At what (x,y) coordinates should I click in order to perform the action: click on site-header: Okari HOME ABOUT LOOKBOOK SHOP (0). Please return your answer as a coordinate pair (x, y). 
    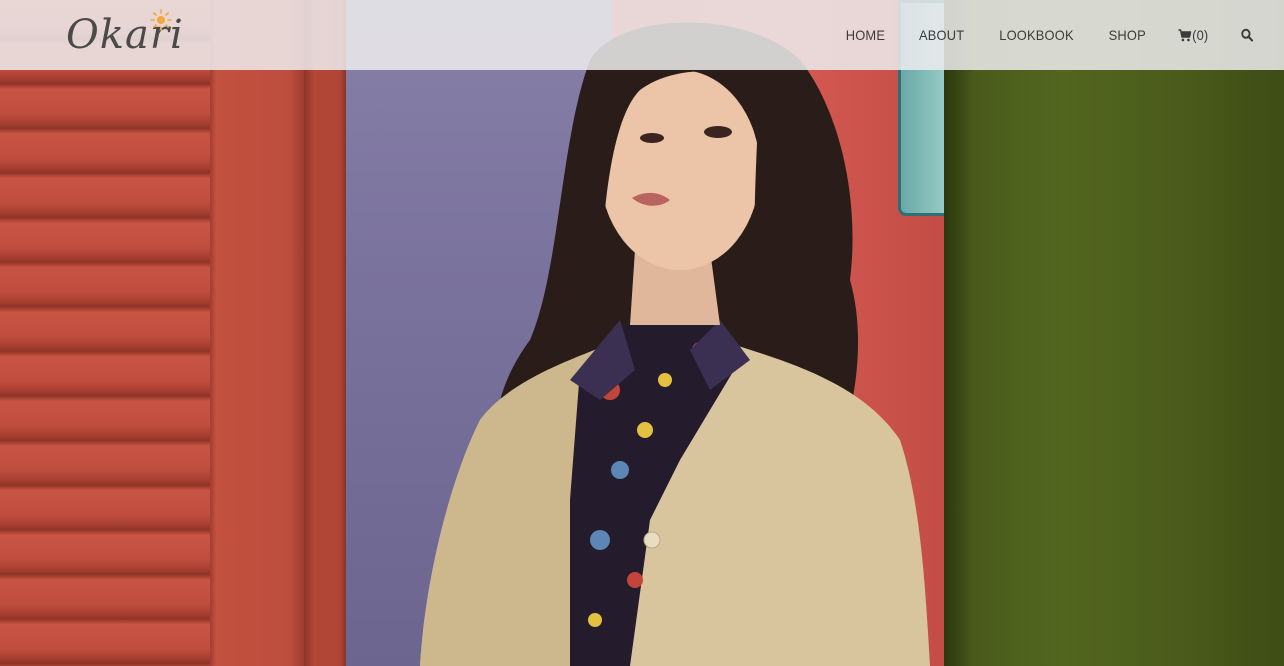
    Looking at the image, I should click on (642, 35).